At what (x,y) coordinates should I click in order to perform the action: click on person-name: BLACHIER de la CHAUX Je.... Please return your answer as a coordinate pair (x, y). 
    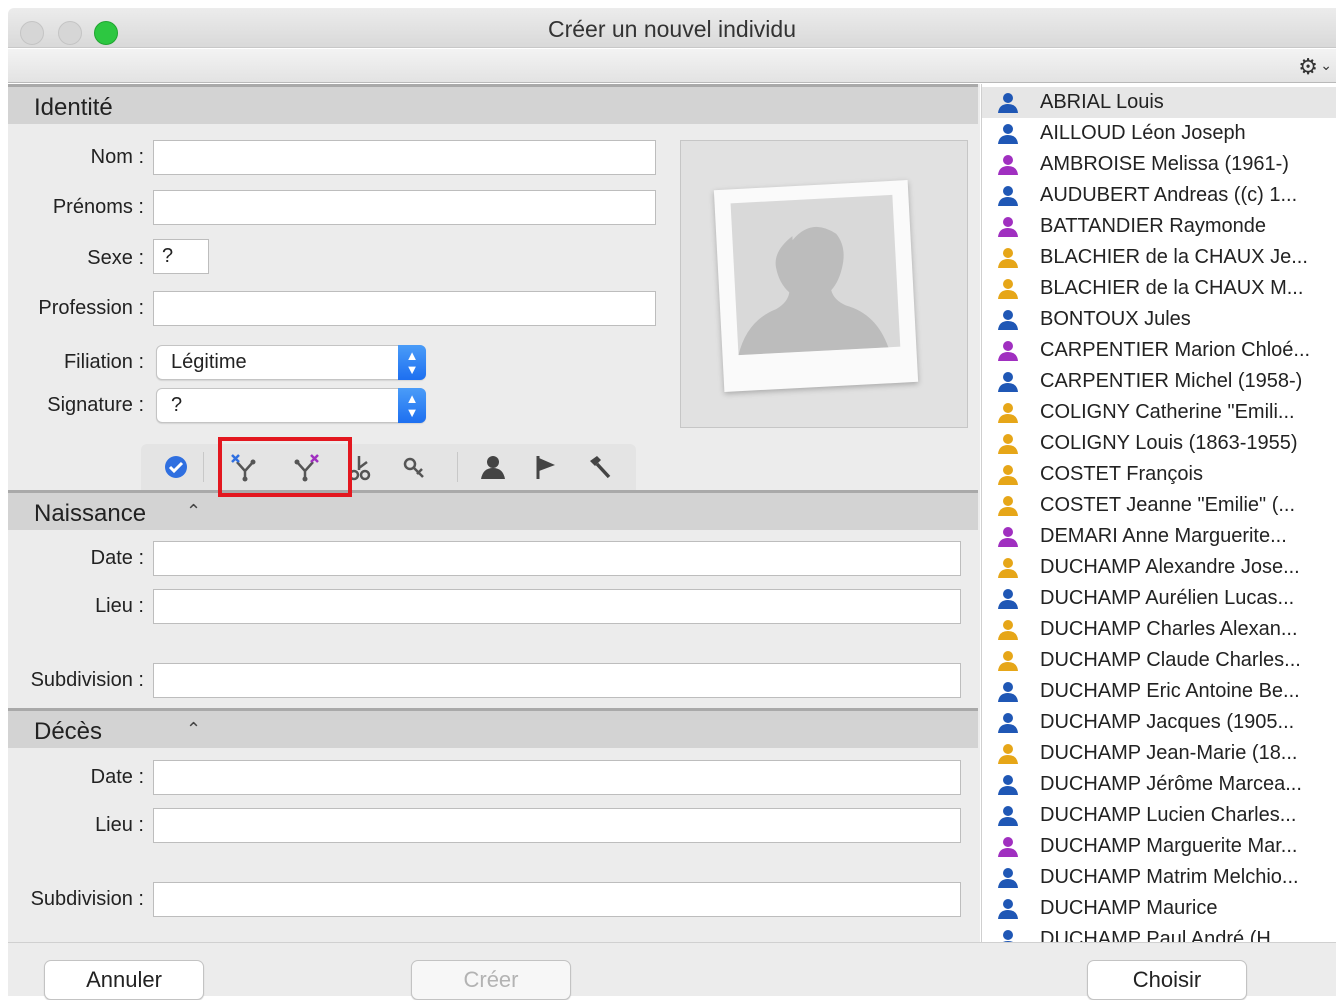
    Looking at the image, I should click on (1174, 257).